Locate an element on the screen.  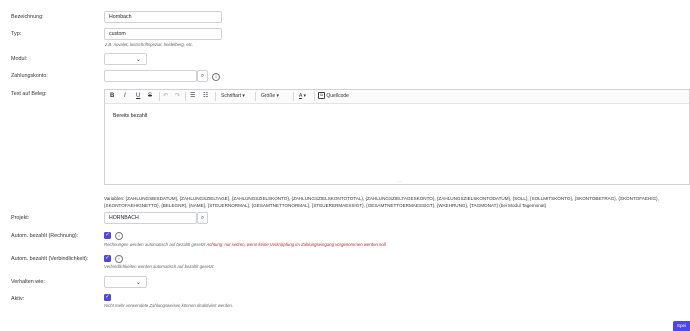
verhalten-wie-select: ⌄ is located at coordinates (125, 282).